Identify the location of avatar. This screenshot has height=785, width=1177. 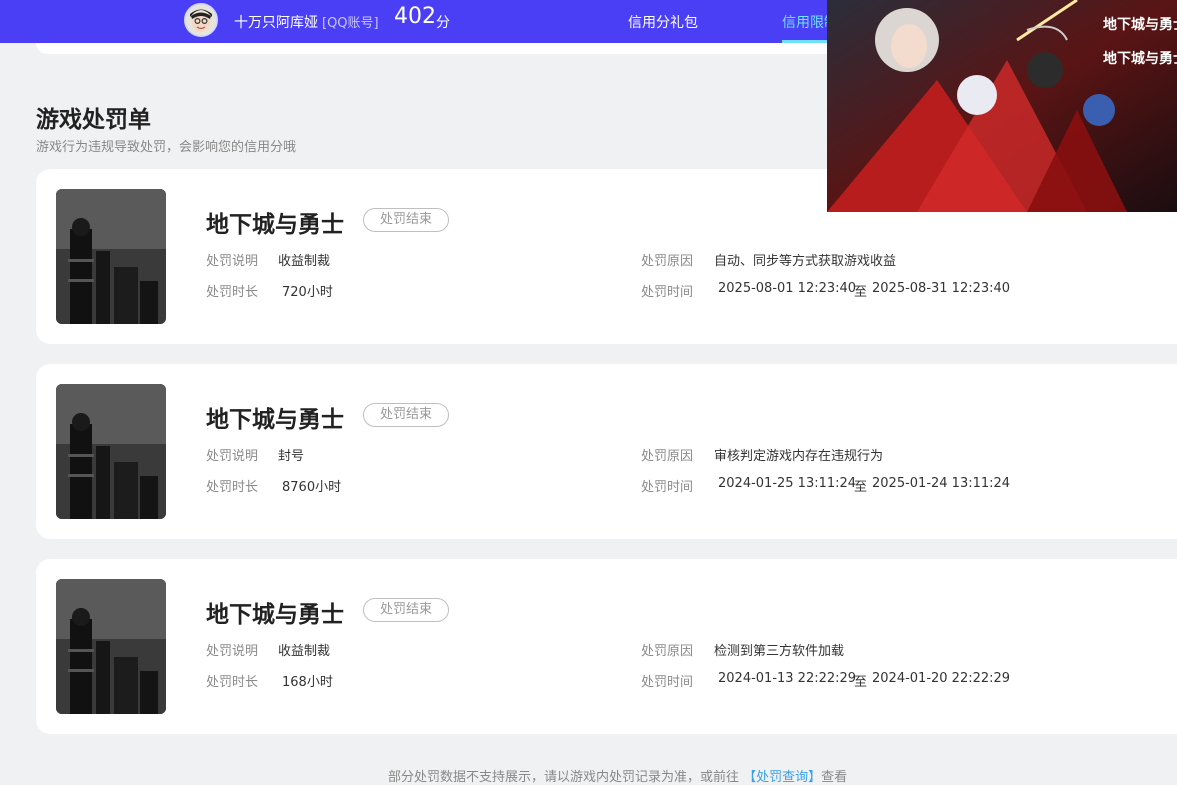
(201, 20).